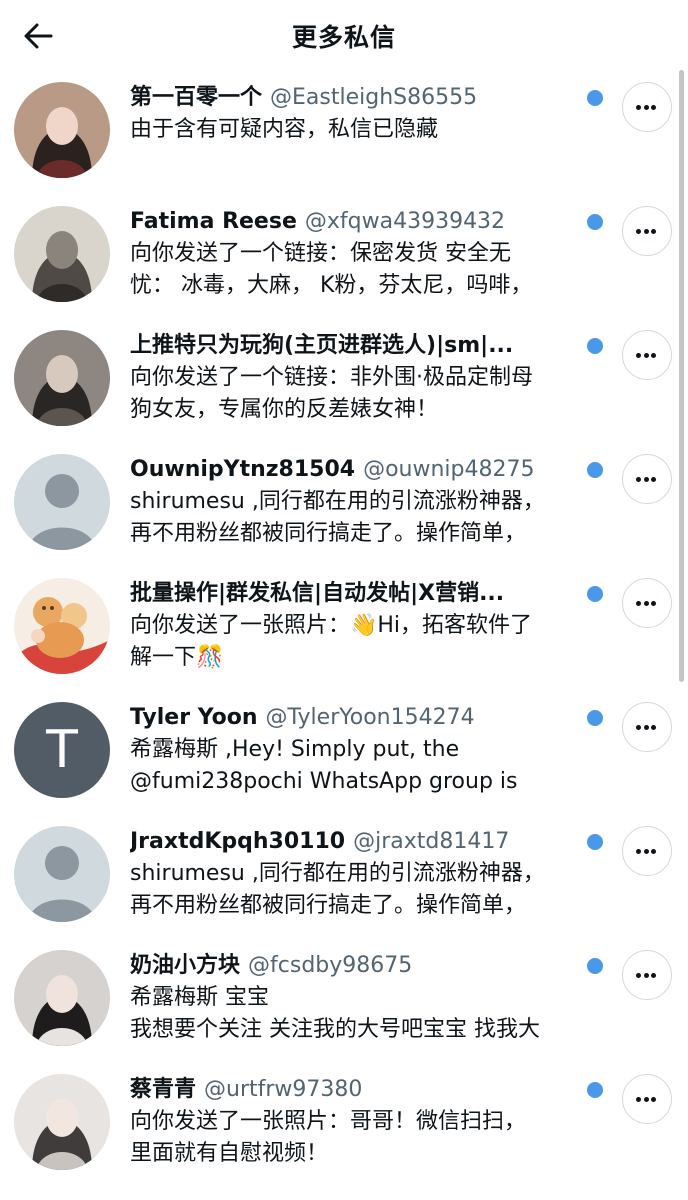  Describe the element at coordinates (177, 657) in the screenshot. I see `message-preview-line: 解一下🎊` at that location.